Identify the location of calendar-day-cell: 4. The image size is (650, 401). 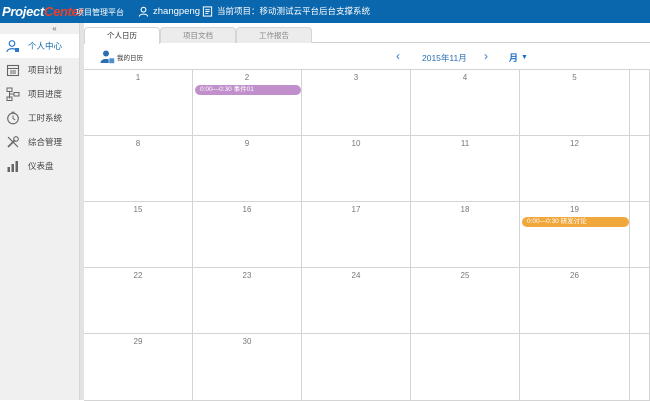
(465, 103).